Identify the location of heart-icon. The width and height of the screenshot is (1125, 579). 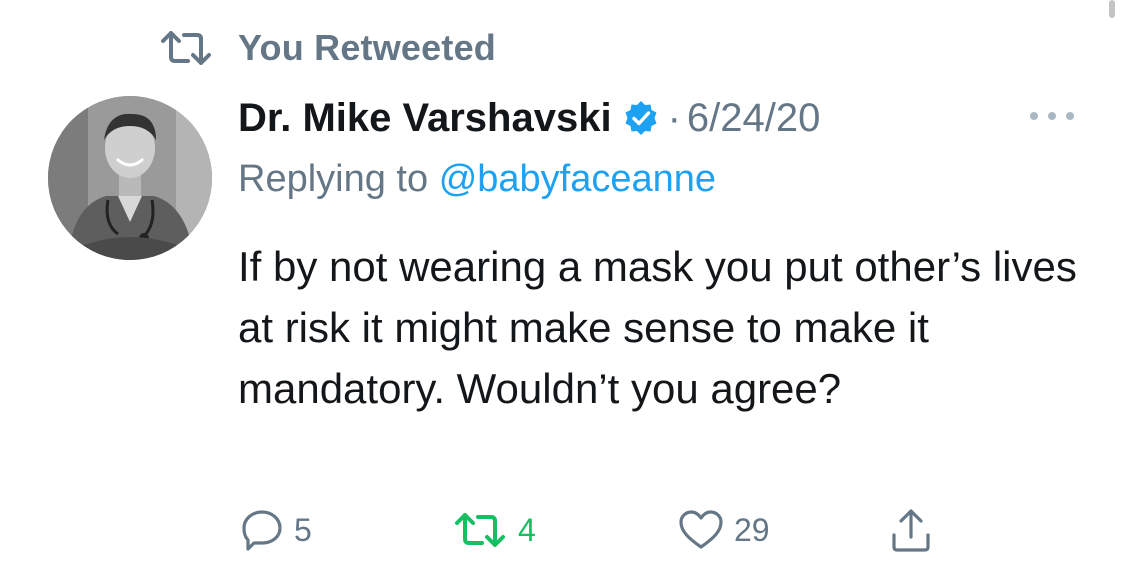
(701, 530).